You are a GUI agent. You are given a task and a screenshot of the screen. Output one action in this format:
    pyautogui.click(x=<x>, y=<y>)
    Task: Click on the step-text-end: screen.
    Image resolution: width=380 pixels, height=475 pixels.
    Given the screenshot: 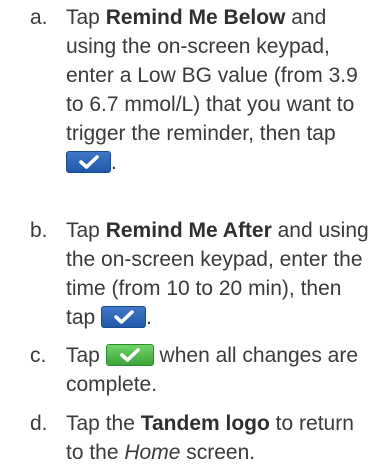 What is the action you would take?
    pyautogui.click(x=218, y=452)
    